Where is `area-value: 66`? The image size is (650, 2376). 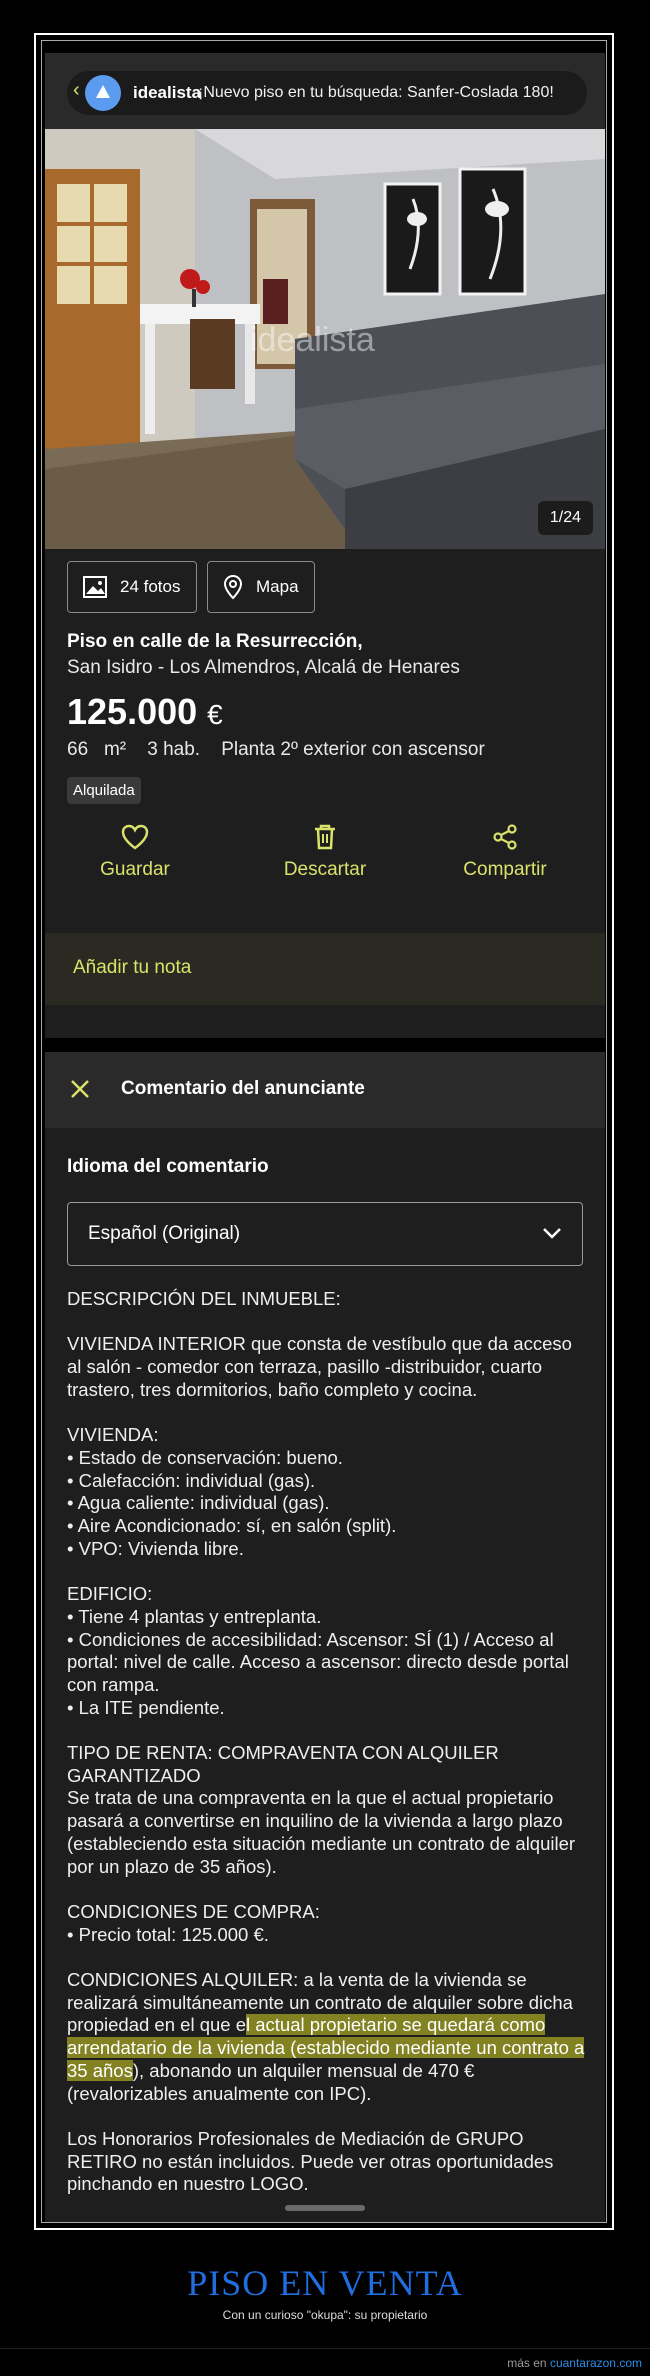
area-value: 66 is located at coordinates (78, 749).